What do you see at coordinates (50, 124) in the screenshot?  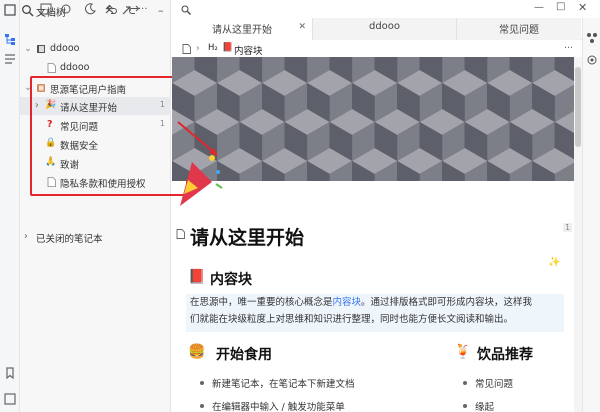 I see `question-icon: ?` at bounding box center [50, 124].